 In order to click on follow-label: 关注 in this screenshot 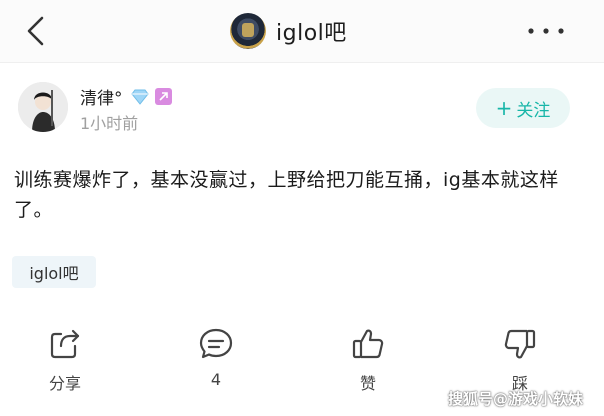, I will do `click(533, 110)`.